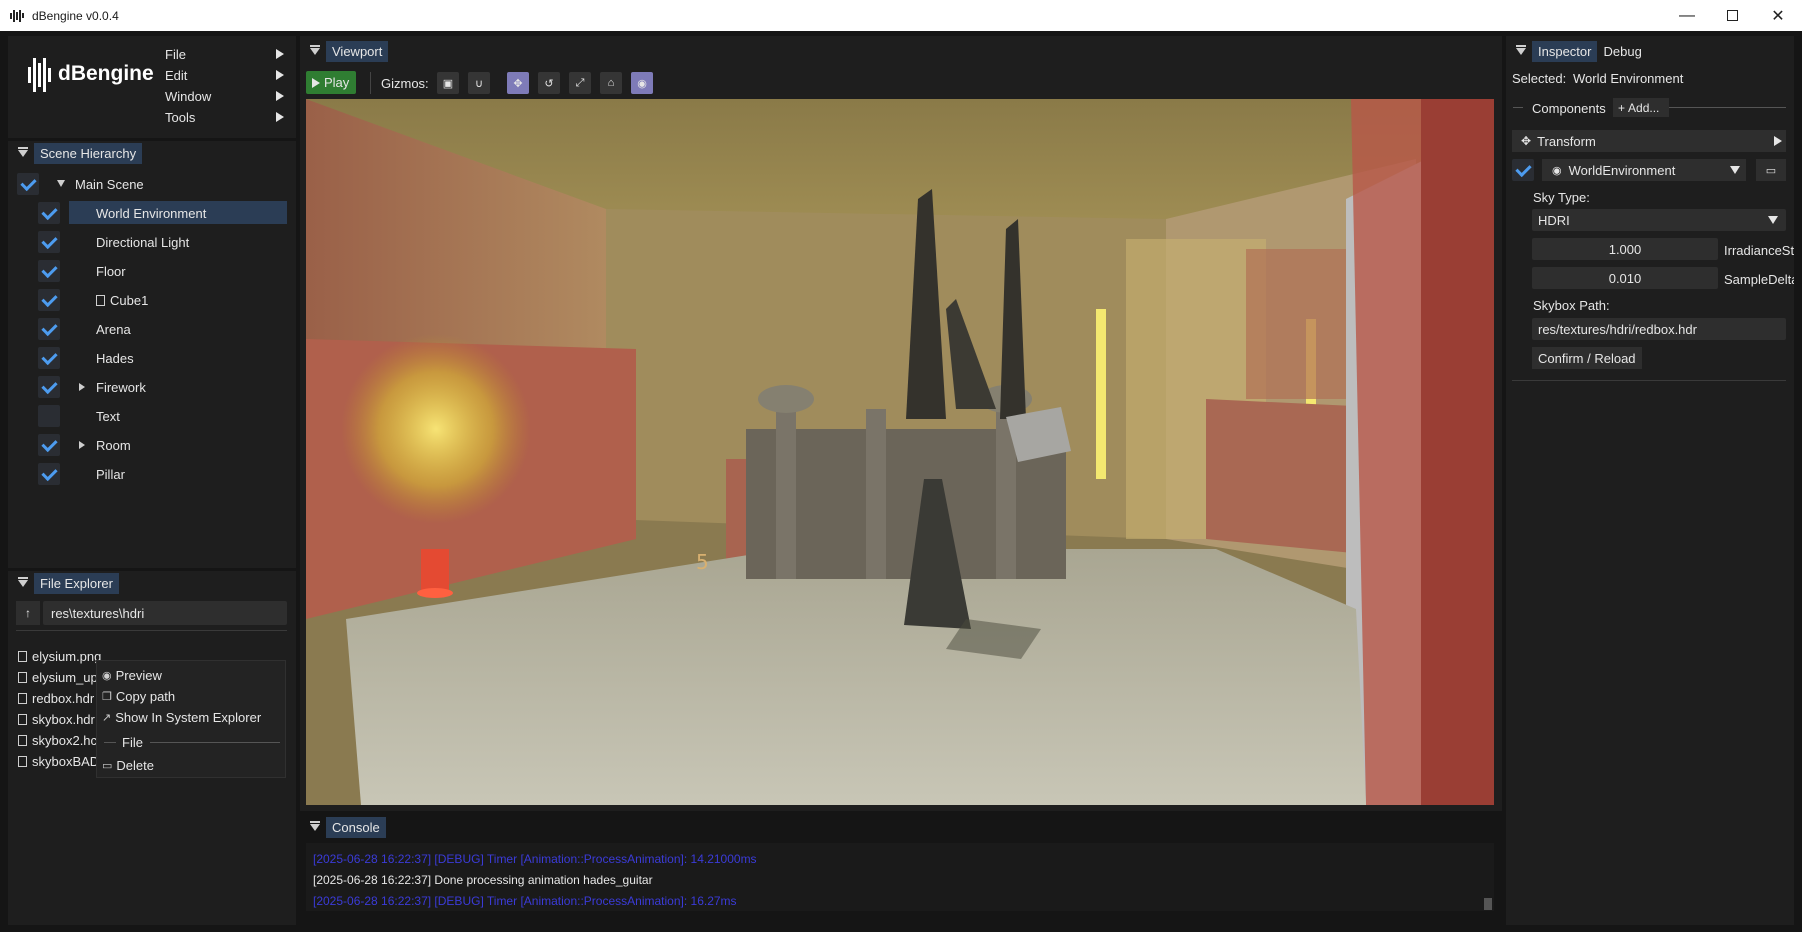 This screenshot has height=932, width=1802. Describe the element at coordinates (121, 387) in the screenshot. I see `tree-item-firework: Firework` at that location.